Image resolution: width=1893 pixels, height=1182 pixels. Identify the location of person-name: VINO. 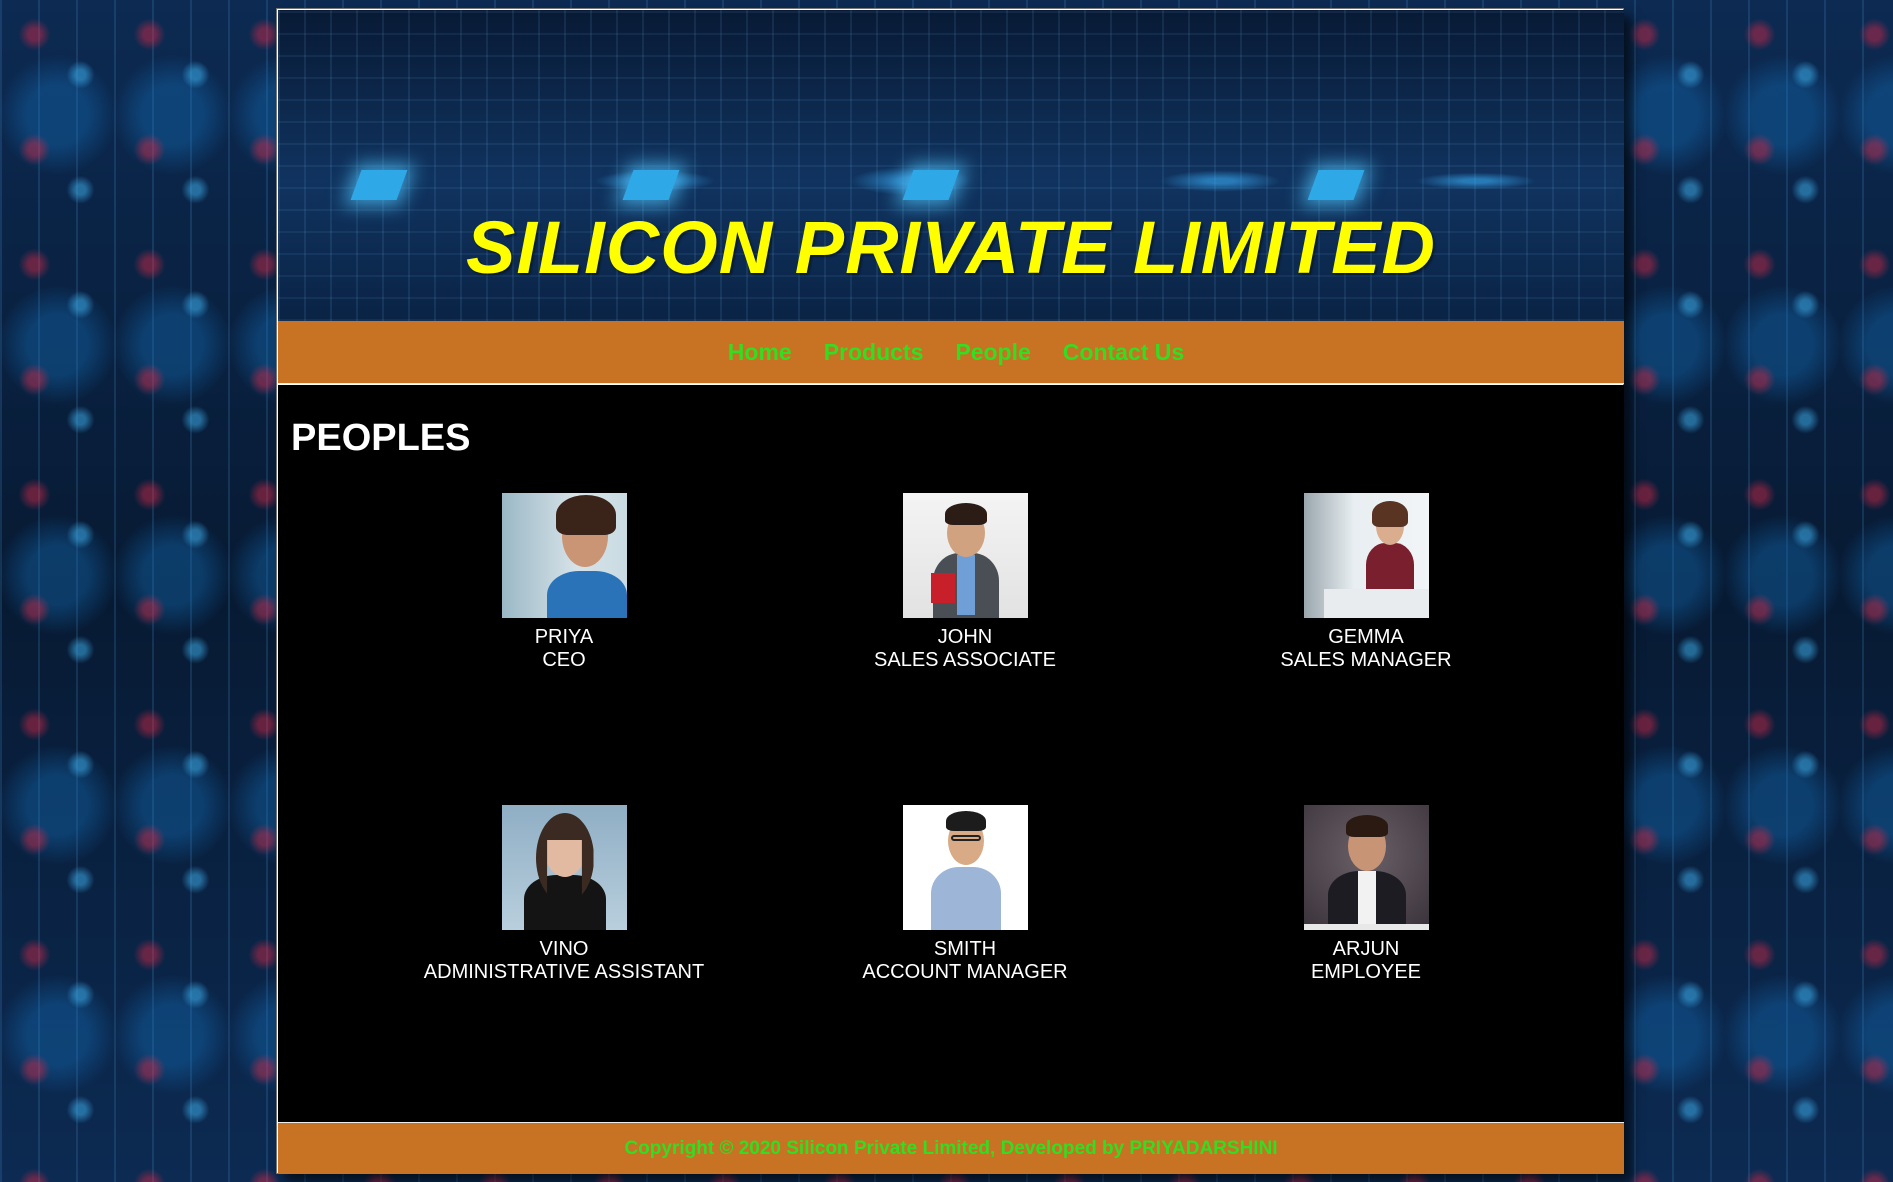
(564, 949).